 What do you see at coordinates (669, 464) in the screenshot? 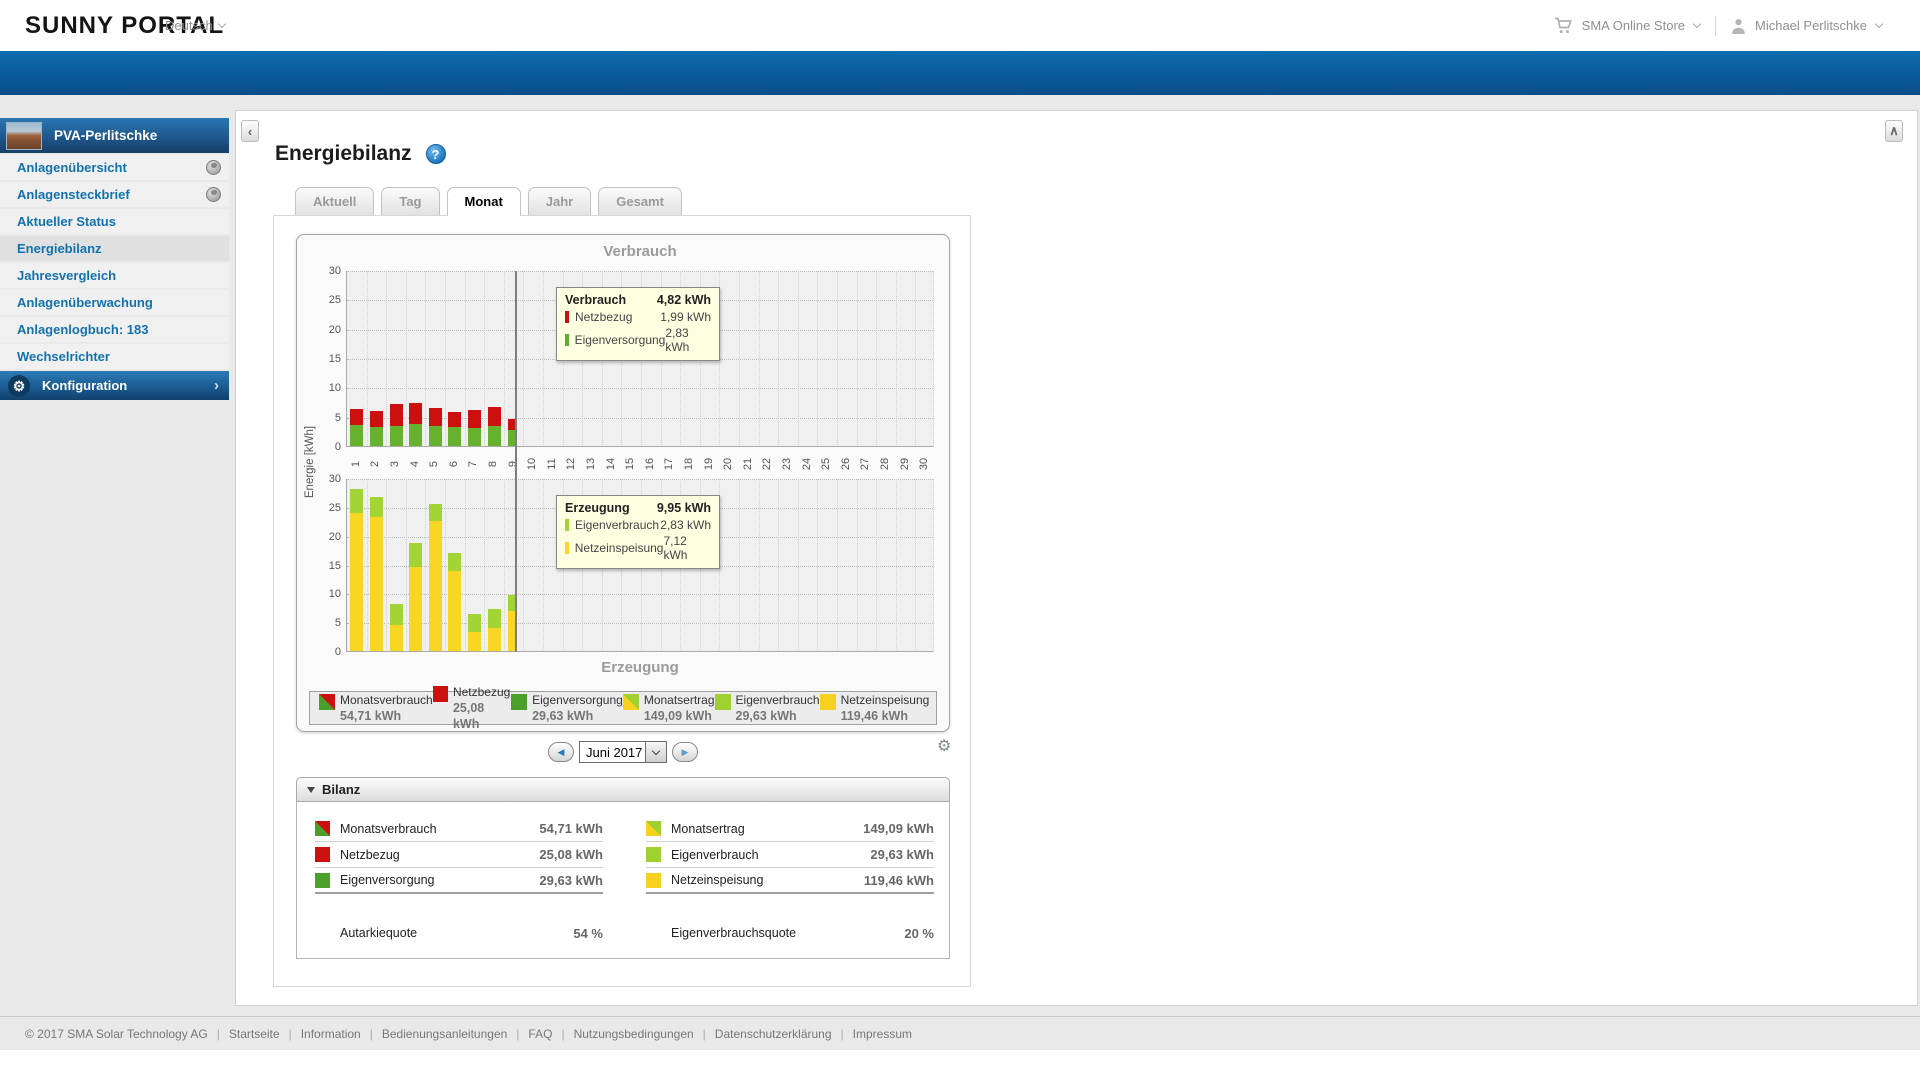
I see `x-tick-label: 17` at bounding box center [669, 464].